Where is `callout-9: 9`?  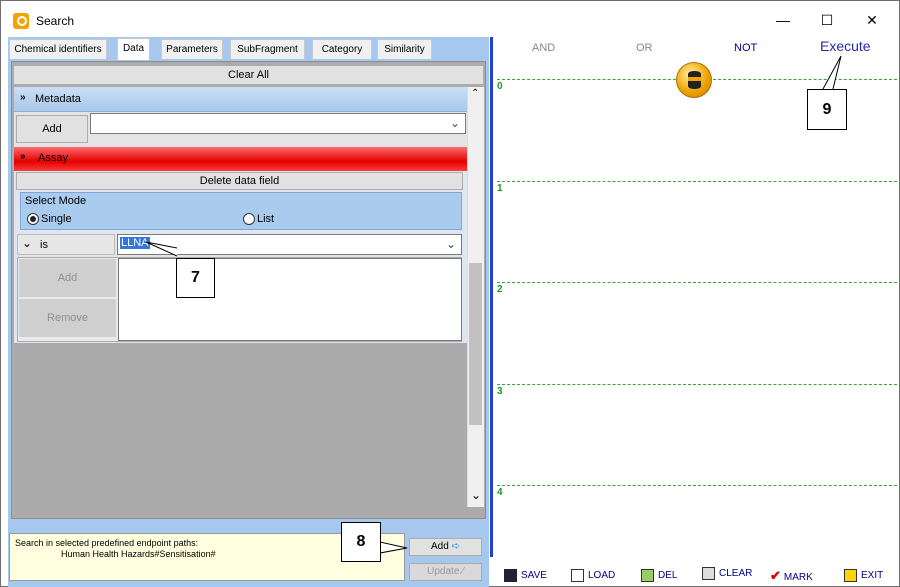 callout-9: 9 is located at coordinates (827, 109).